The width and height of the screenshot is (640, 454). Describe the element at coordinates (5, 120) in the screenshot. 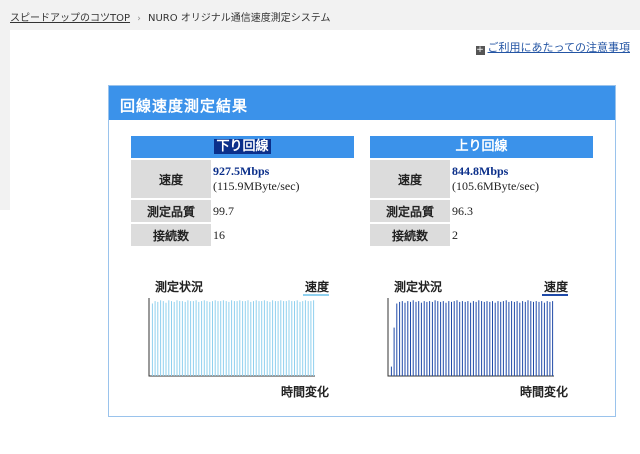

I see `left-margin-strip` at that location.